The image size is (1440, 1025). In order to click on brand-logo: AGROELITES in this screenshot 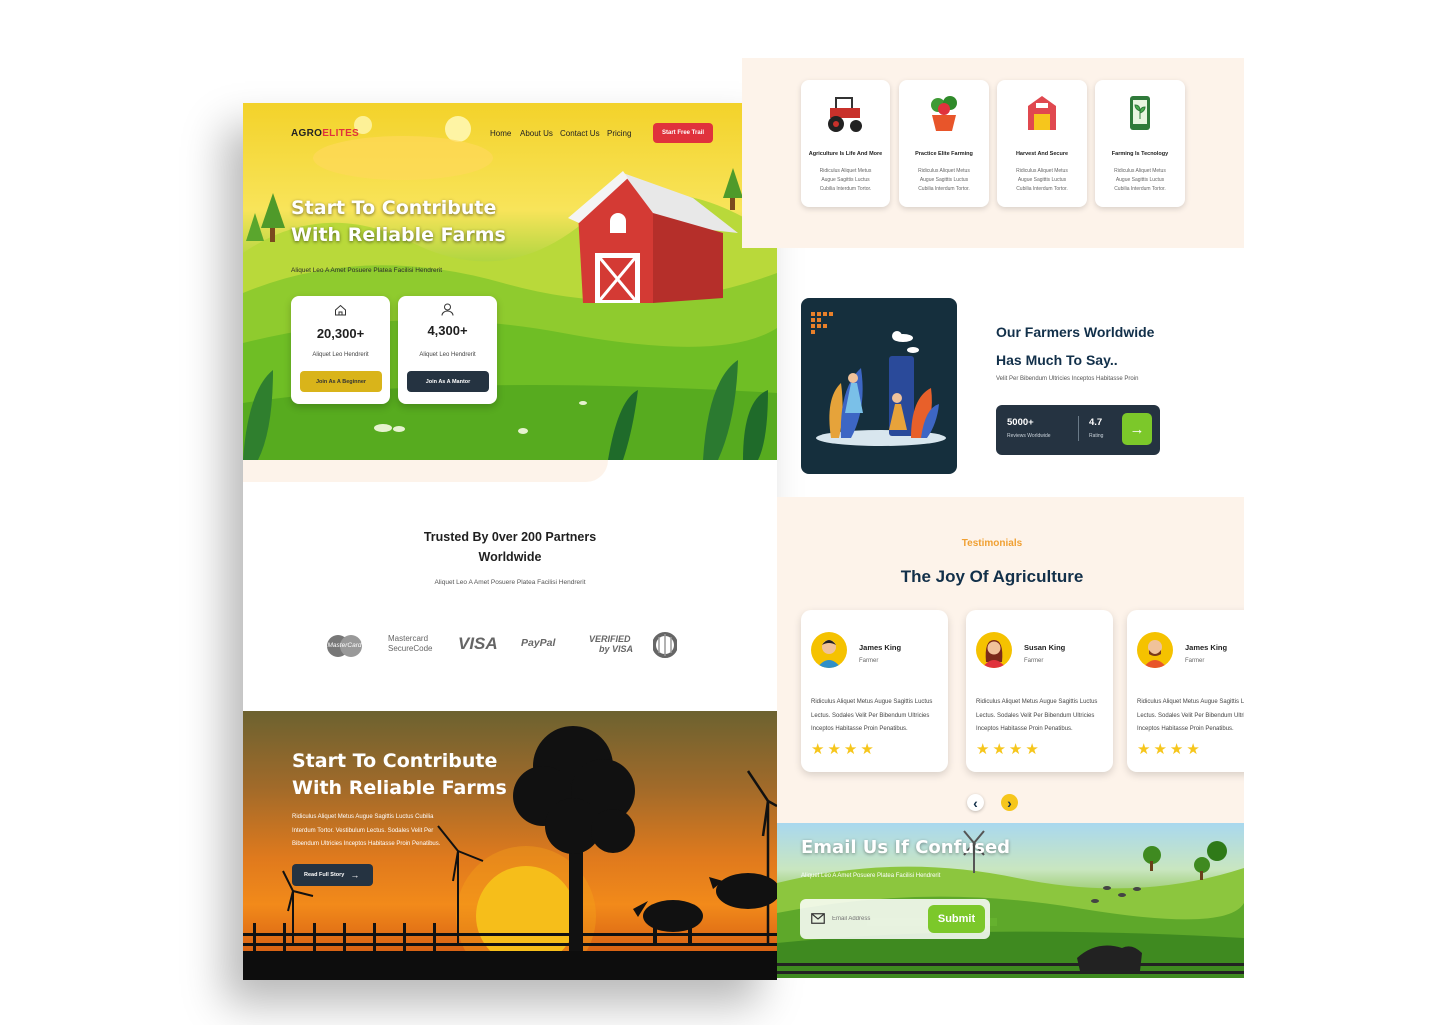, I will do `click(325, 133)`.